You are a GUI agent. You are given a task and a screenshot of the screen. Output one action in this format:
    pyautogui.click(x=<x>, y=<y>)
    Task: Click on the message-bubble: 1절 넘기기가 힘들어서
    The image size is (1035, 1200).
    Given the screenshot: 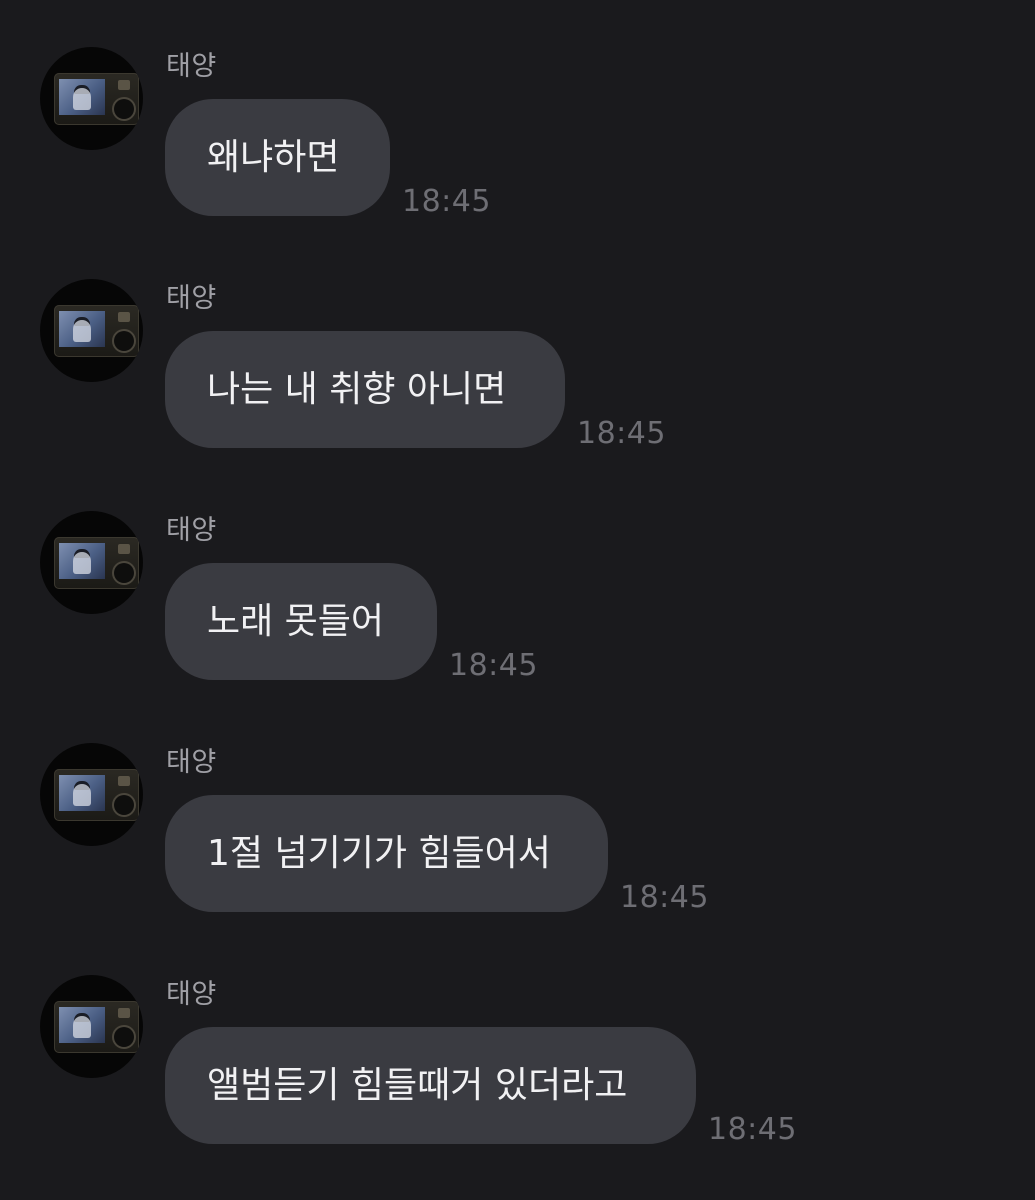 What is the action you would take?
    pyautogui.click(x=386, y=853)
    